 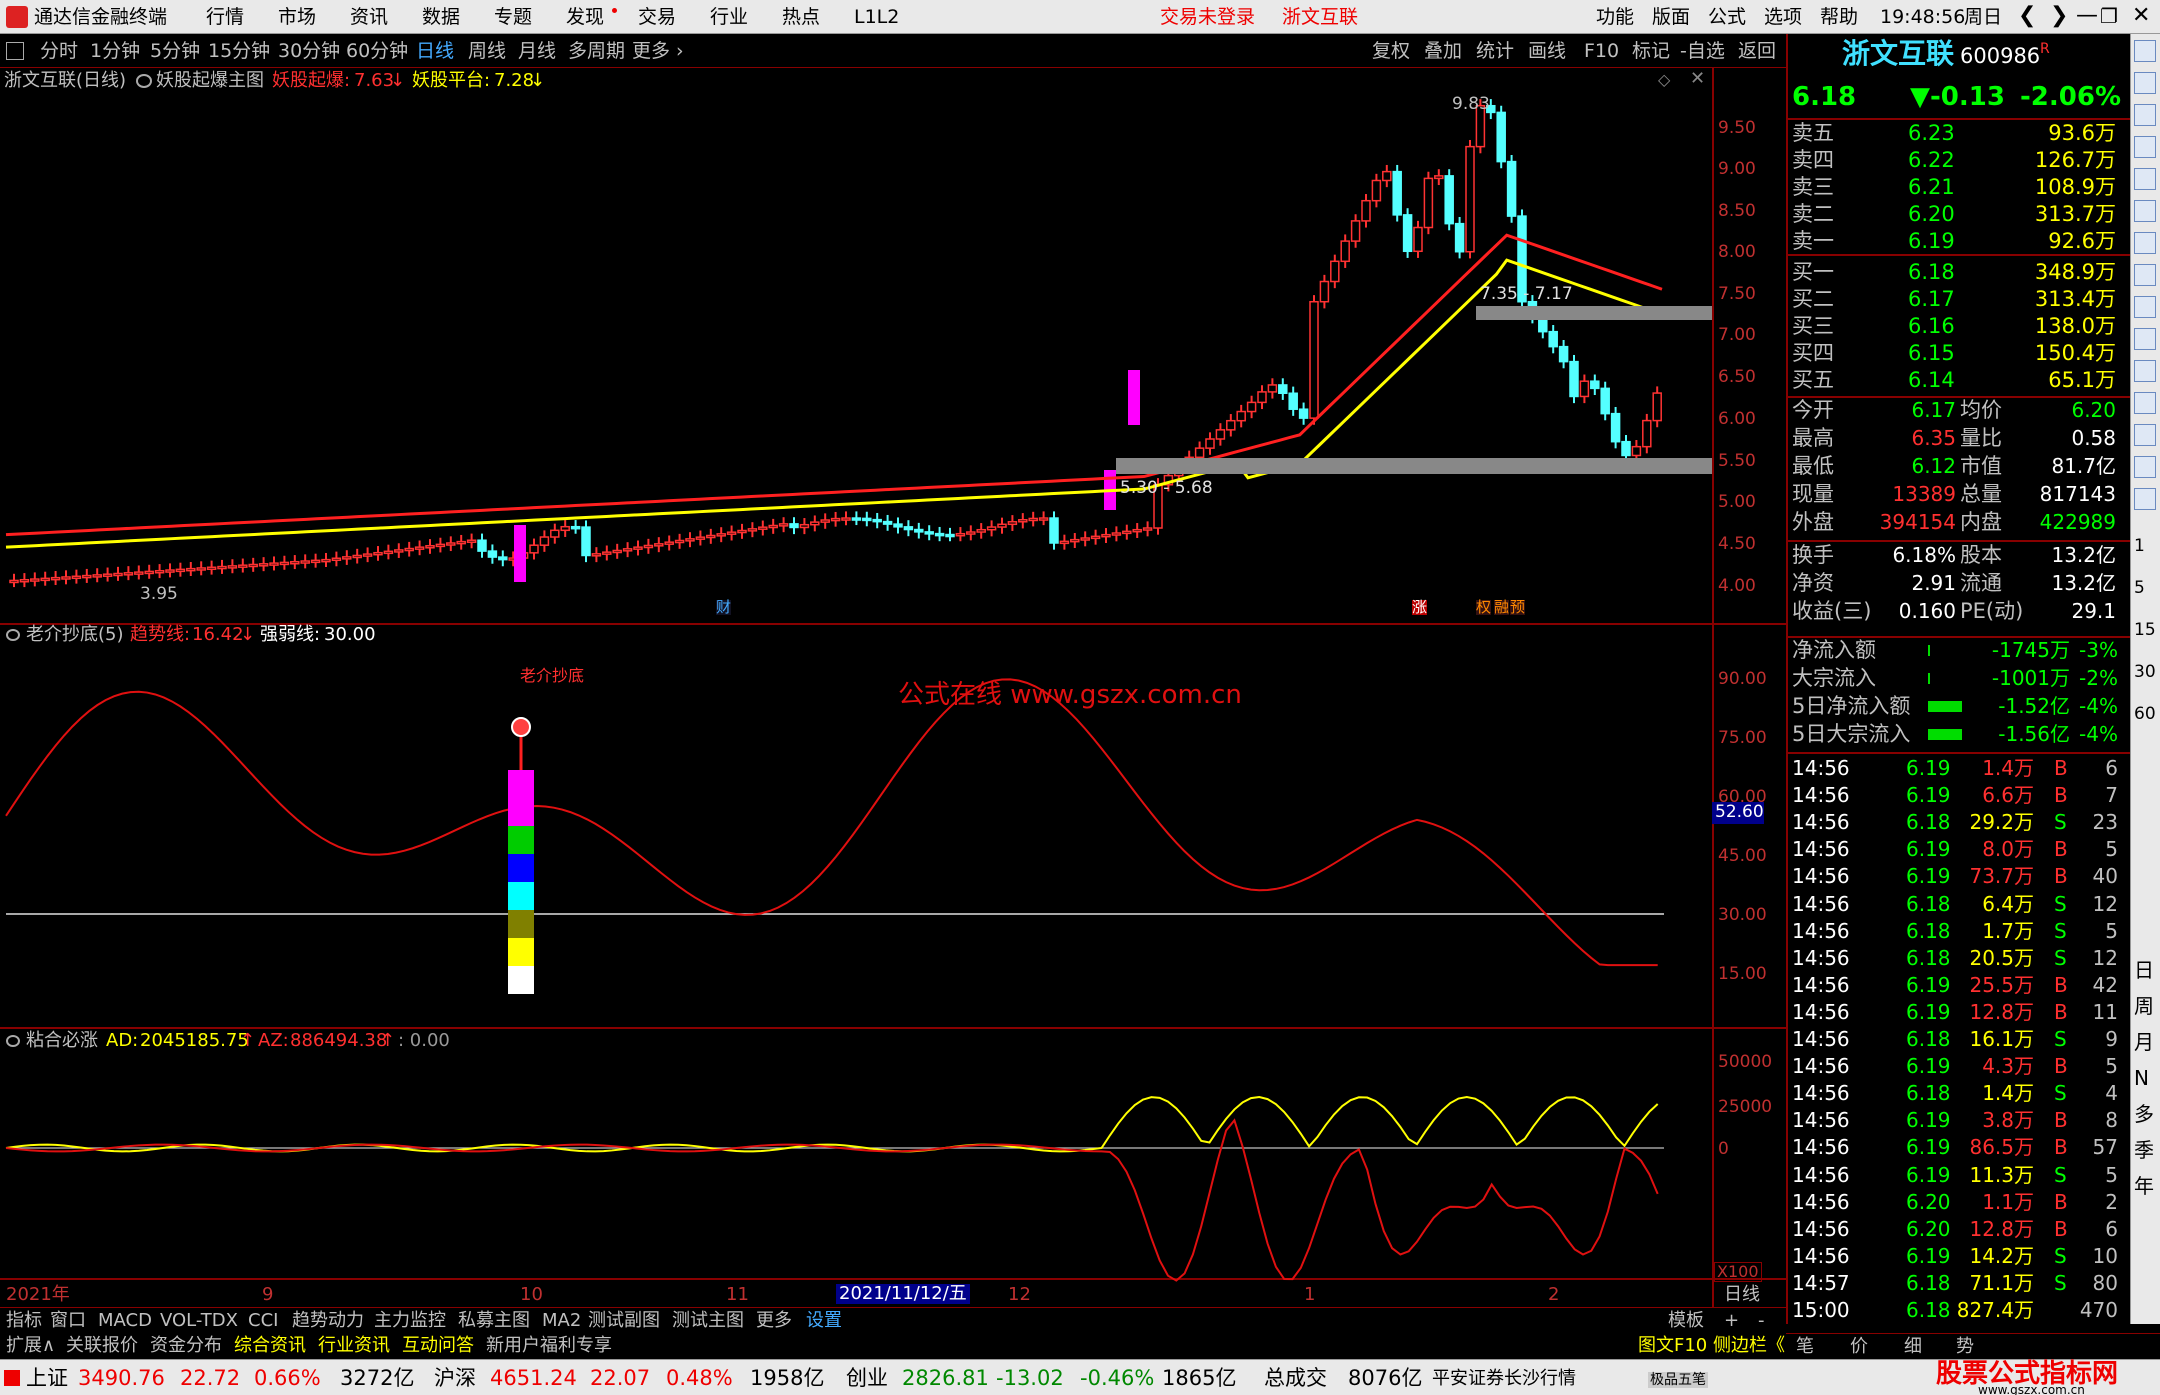 What do you see at coordinates (2139, 588) in the screenshot?
I see `side-number-button: 5` at bounding box center [2139, 588].